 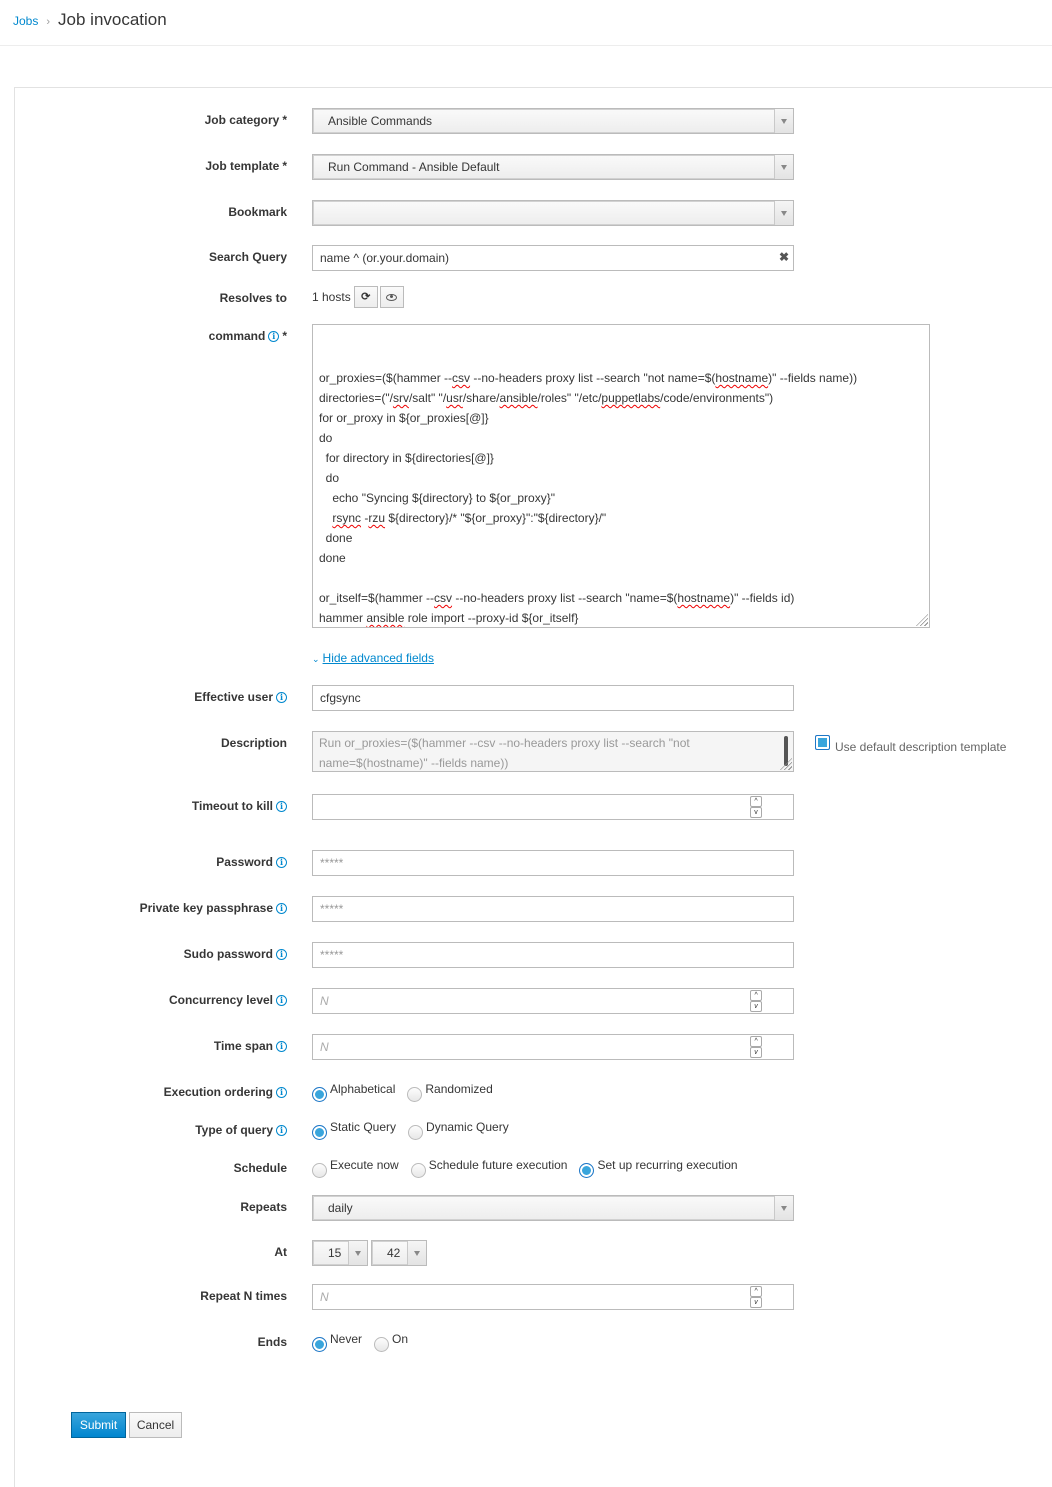 What do you see at coordinates (399, 1253) in the screenshot?
I see `at-minute-select: 42` at bounding box center [399, 1253].